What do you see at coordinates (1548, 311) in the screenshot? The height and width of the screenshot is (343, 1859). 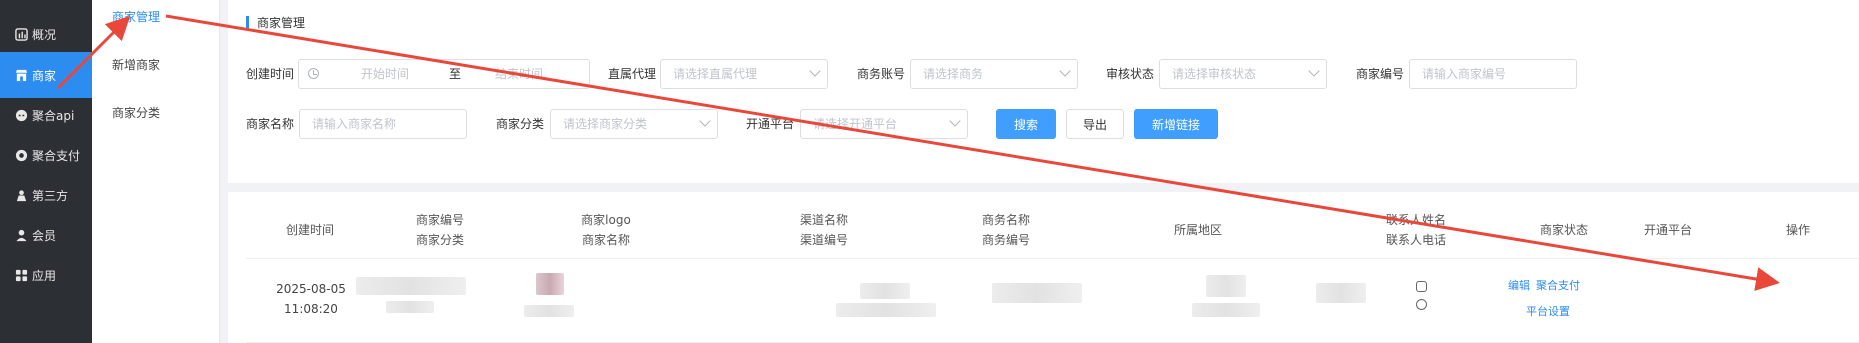 I see `platform-settings-link: 平台设置` at bounding box center [1548, 311].